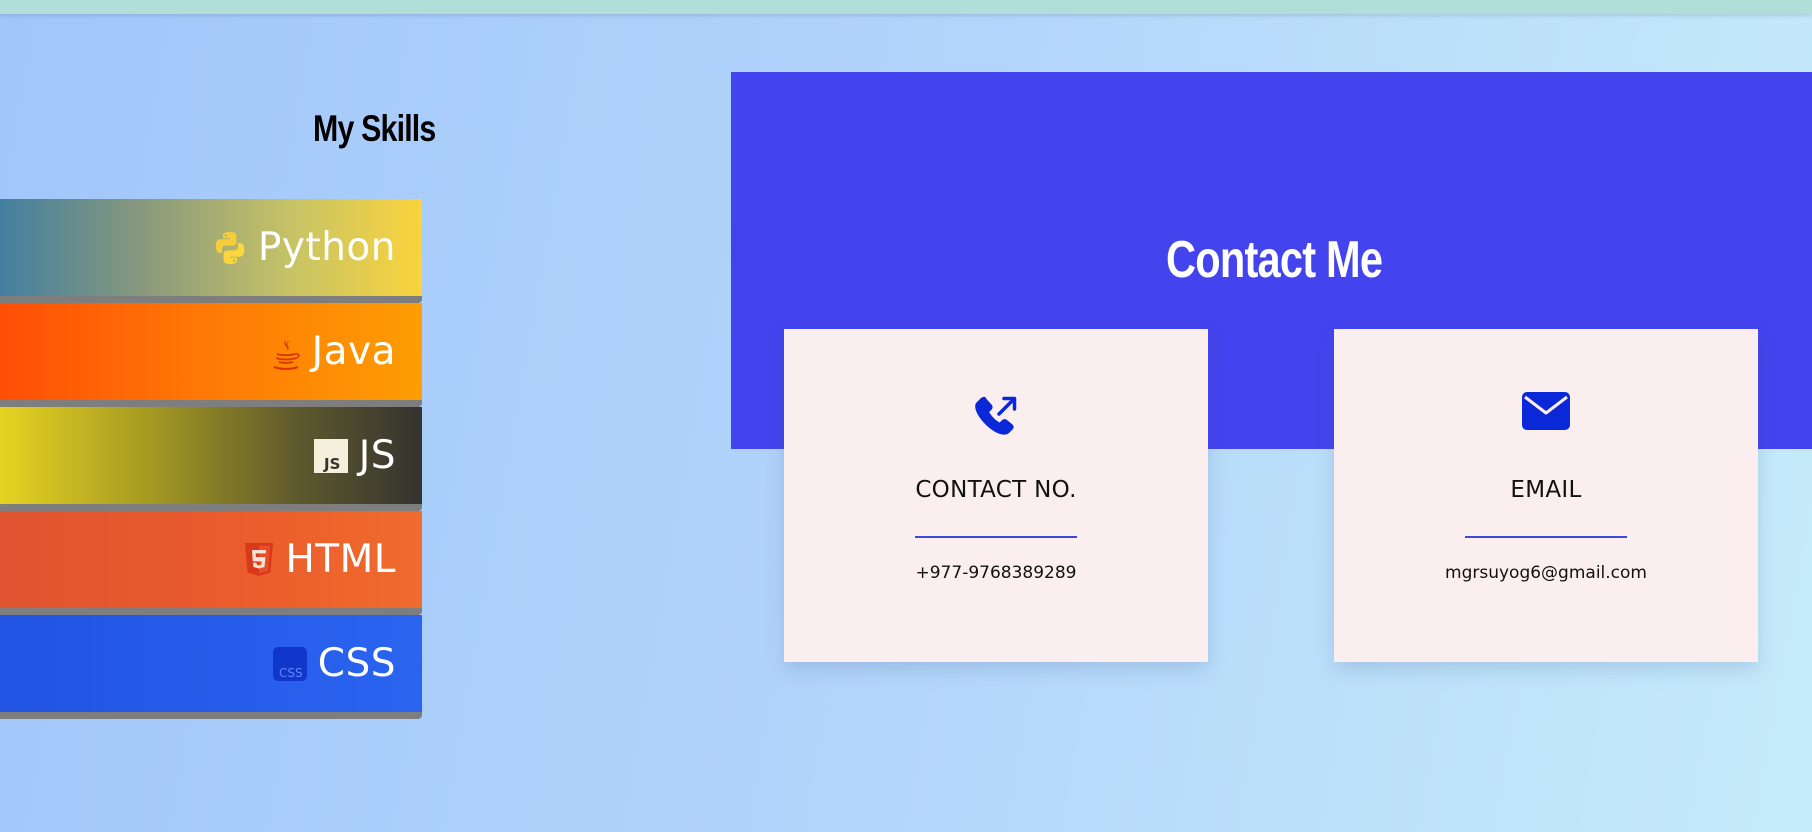 This screenshot has width=1812, height=832. I want to click on skill-bar-java: Java, so click(211, 355).